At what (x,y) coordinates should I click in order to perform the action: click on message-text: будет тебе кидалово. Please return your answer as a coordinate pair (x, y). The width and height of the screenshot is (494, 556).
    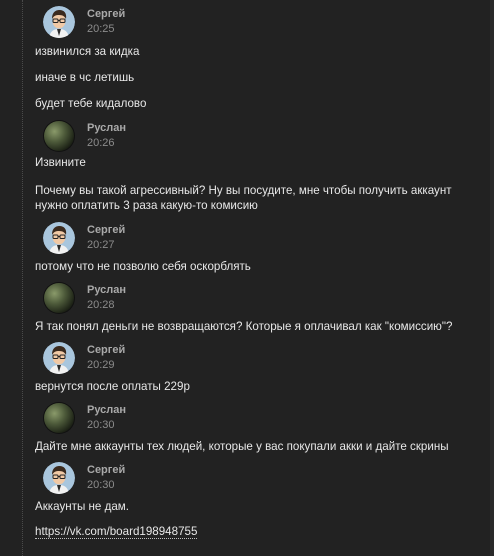
    Looking at the image, I should click on (91, 103).